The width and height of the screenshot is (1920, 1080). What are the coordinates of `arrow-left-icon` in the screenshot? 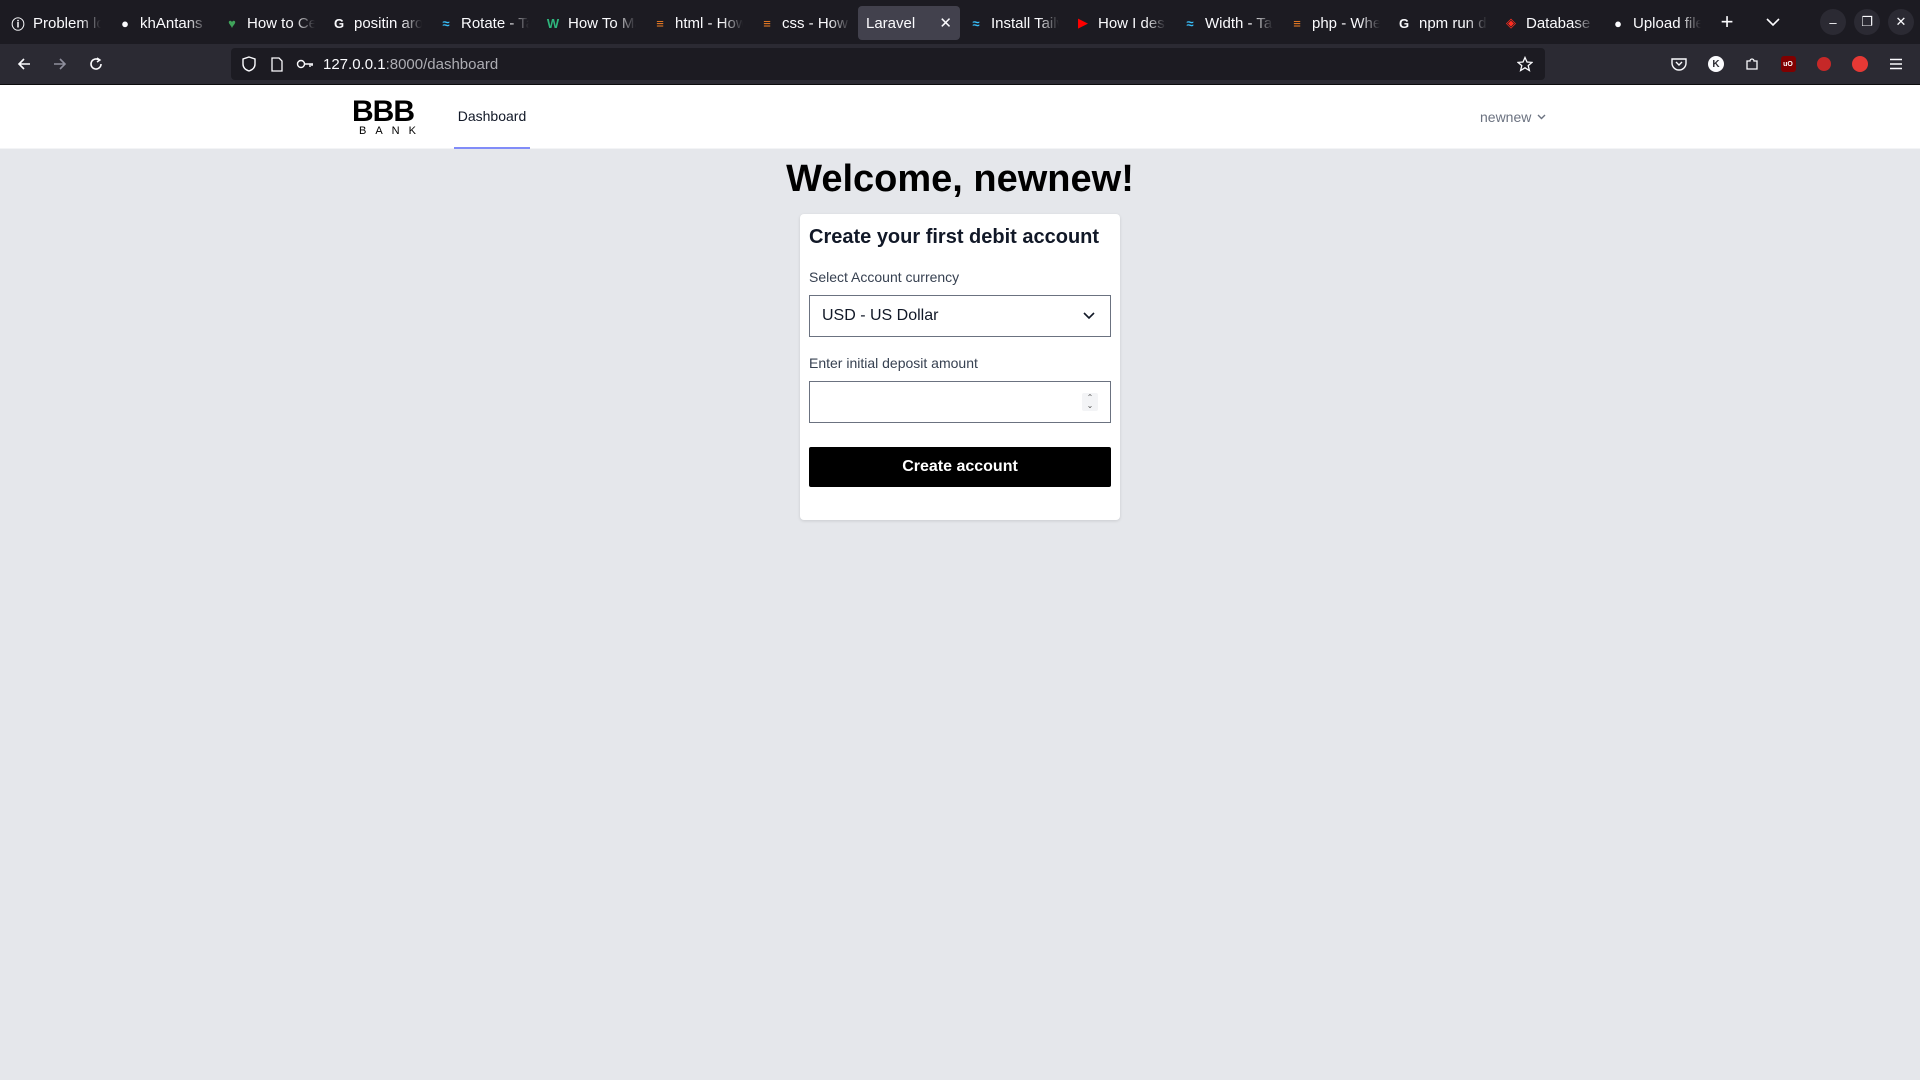 It's located at (23, 64).